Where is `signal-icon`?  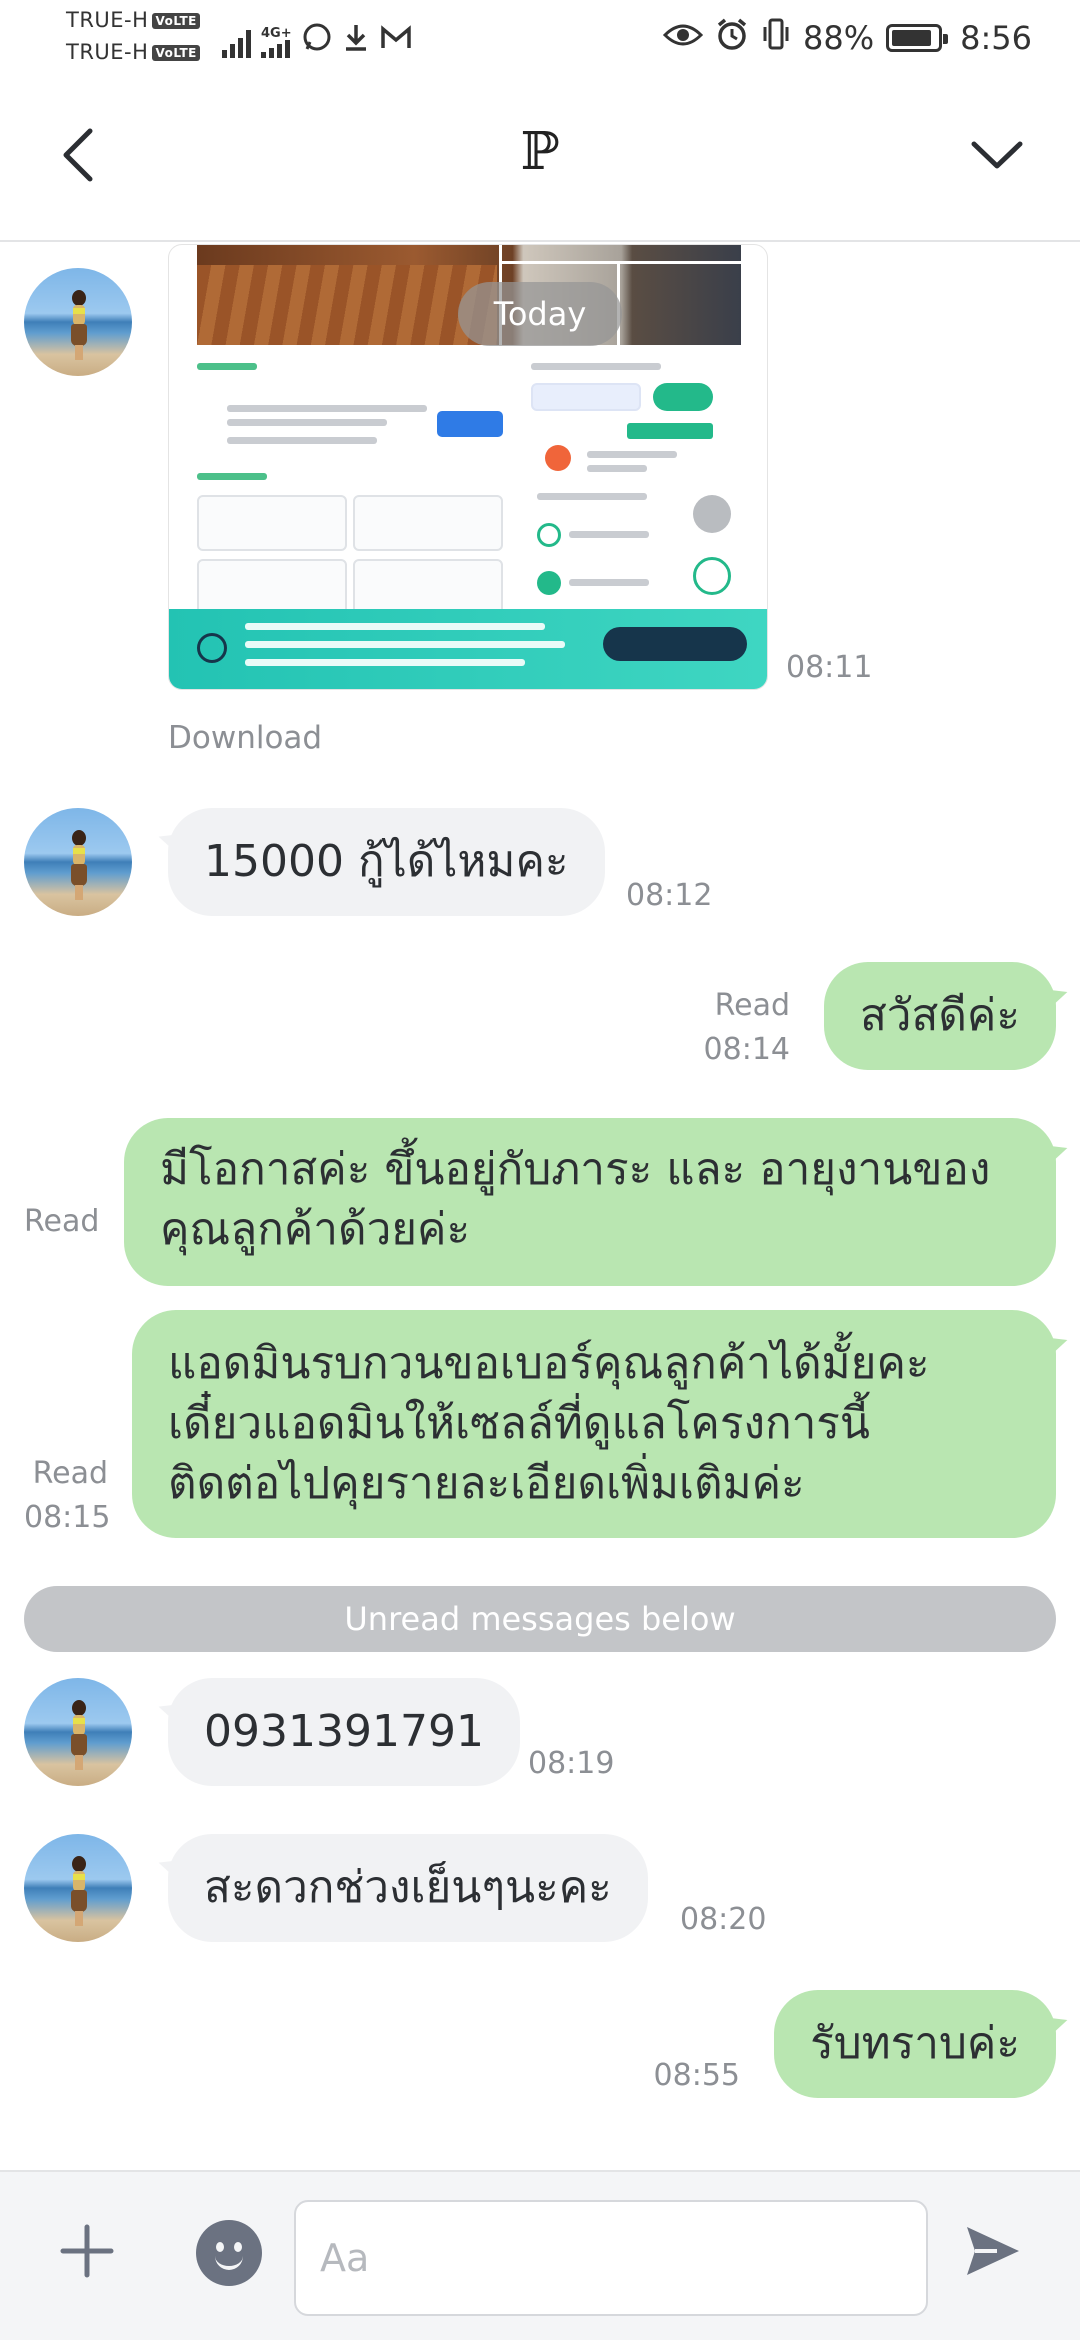 signal-icon is located at coordinates (236, 43).